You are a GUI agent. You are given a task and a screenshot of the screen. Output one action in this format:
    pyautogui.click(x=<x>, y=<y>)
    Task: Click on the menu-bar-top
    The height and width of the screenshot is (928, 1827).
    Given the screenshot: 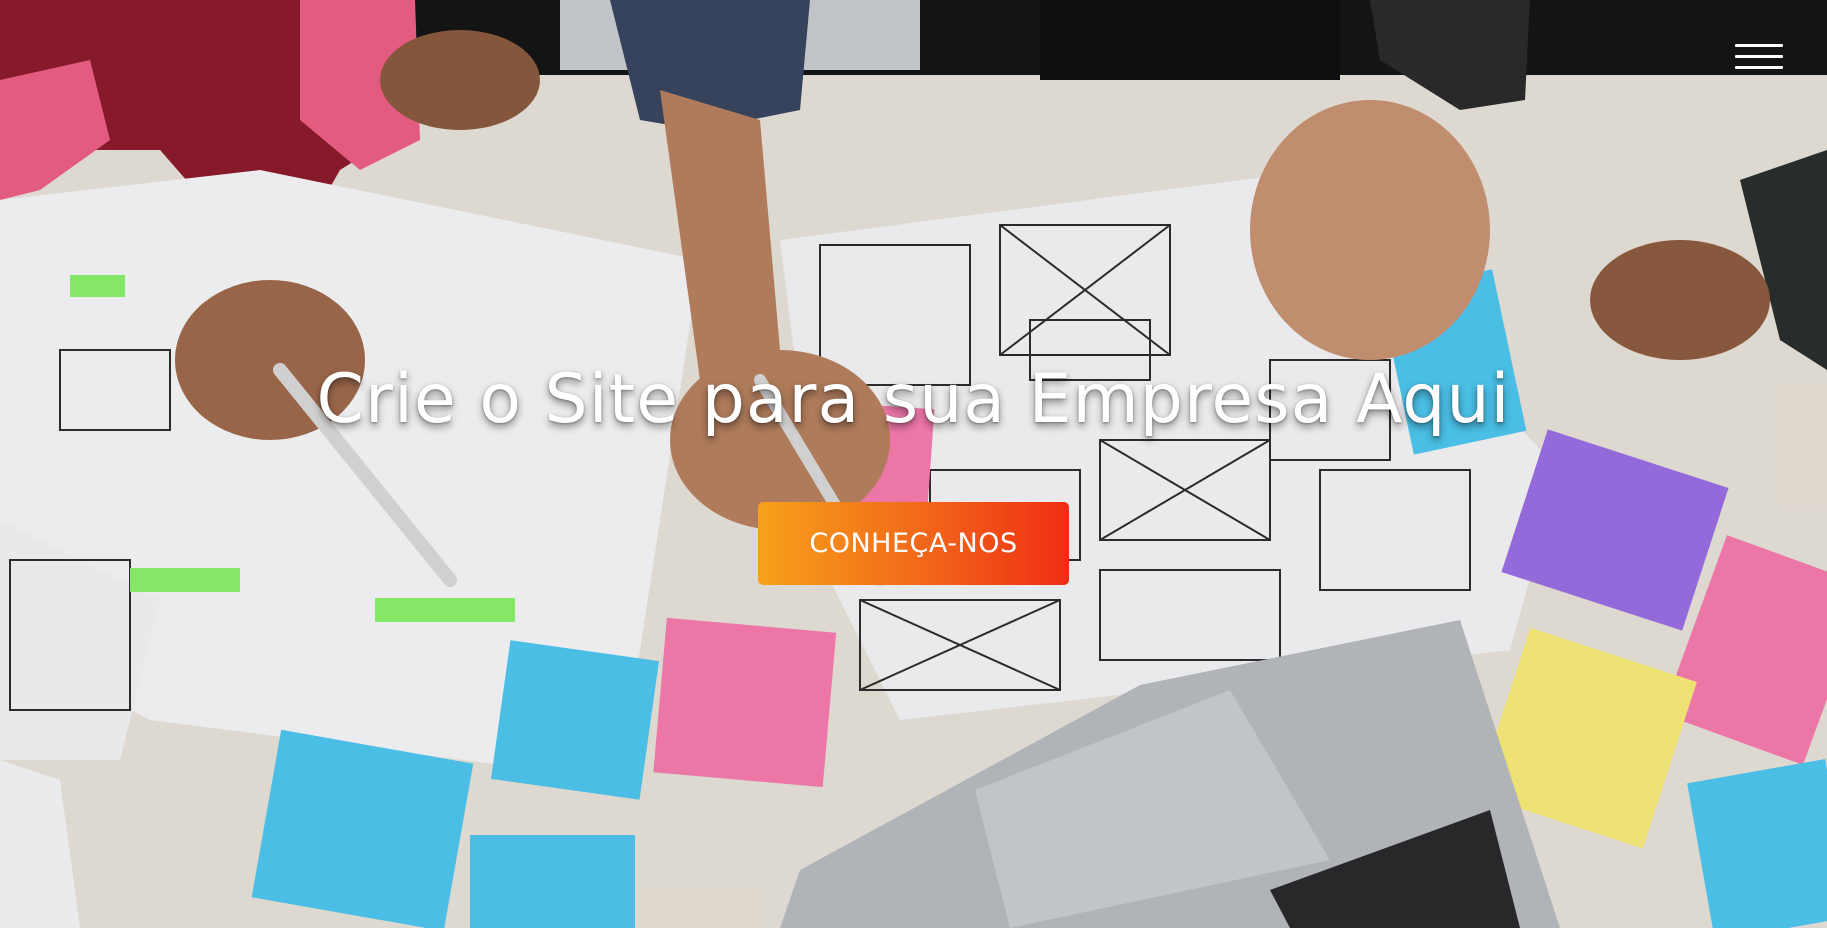 What is the action you would take?
    pyautogui.click(x=1759, y=45)
    